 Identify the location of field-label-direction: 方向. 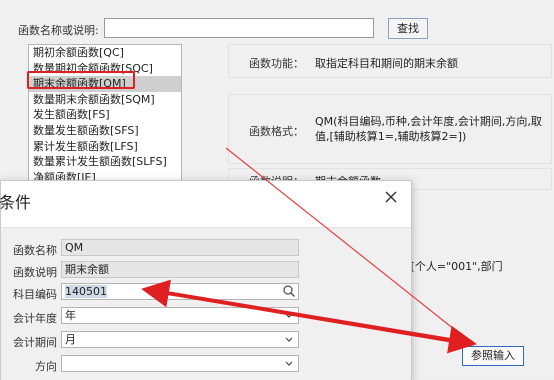
(46, 366).